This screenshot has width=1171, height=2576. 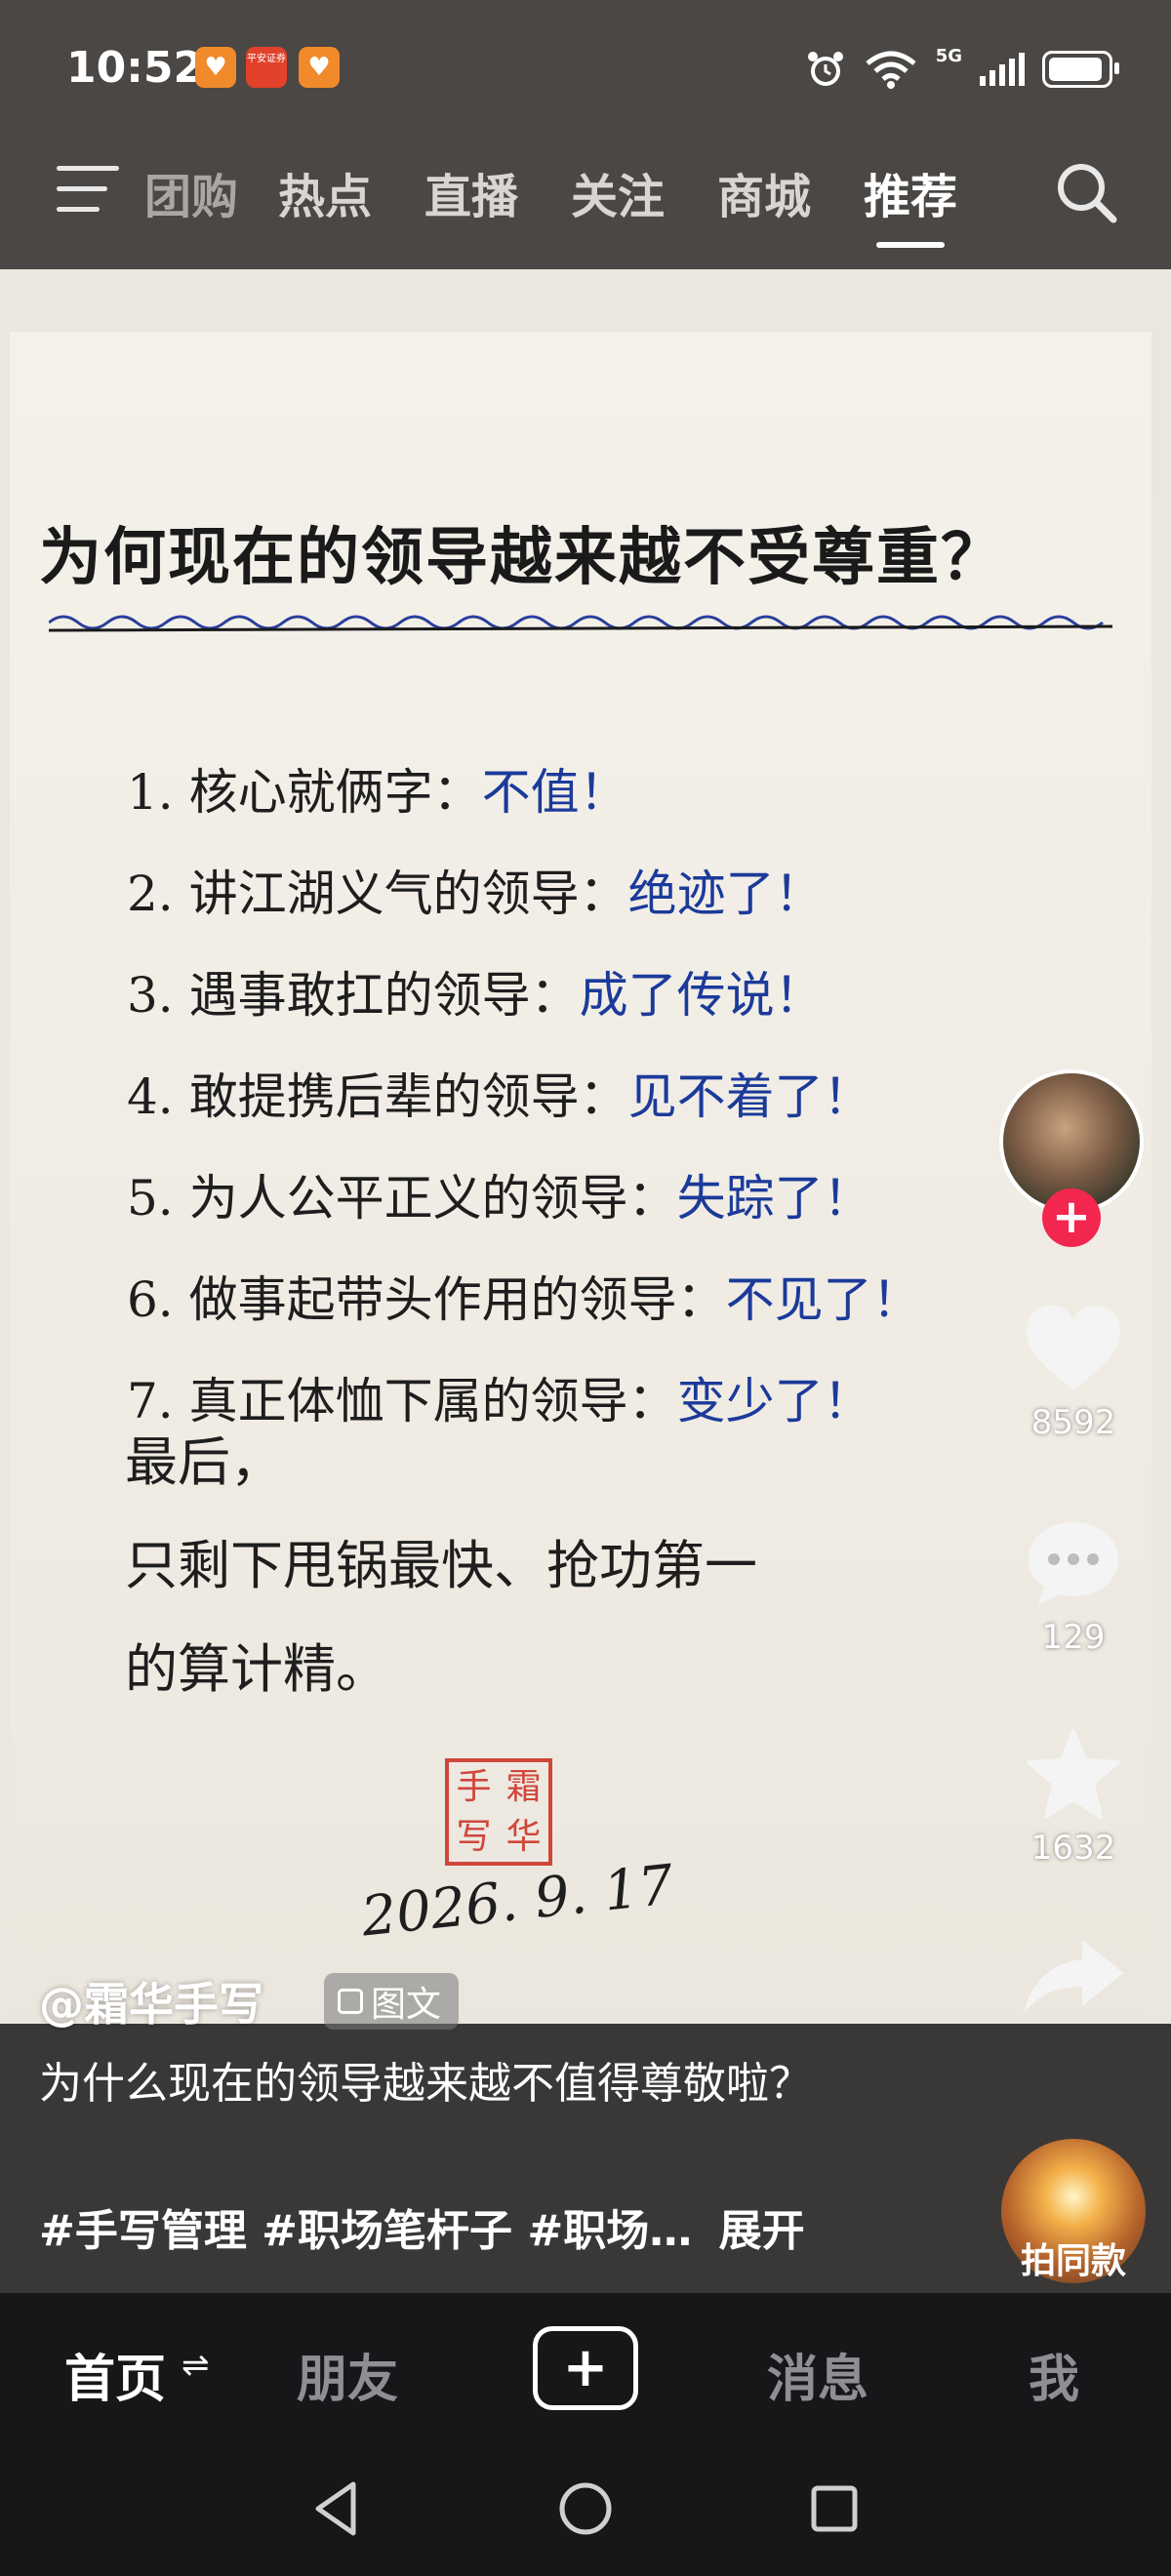 I want to click on system-nav-bar, so click(x=585, y=2512).